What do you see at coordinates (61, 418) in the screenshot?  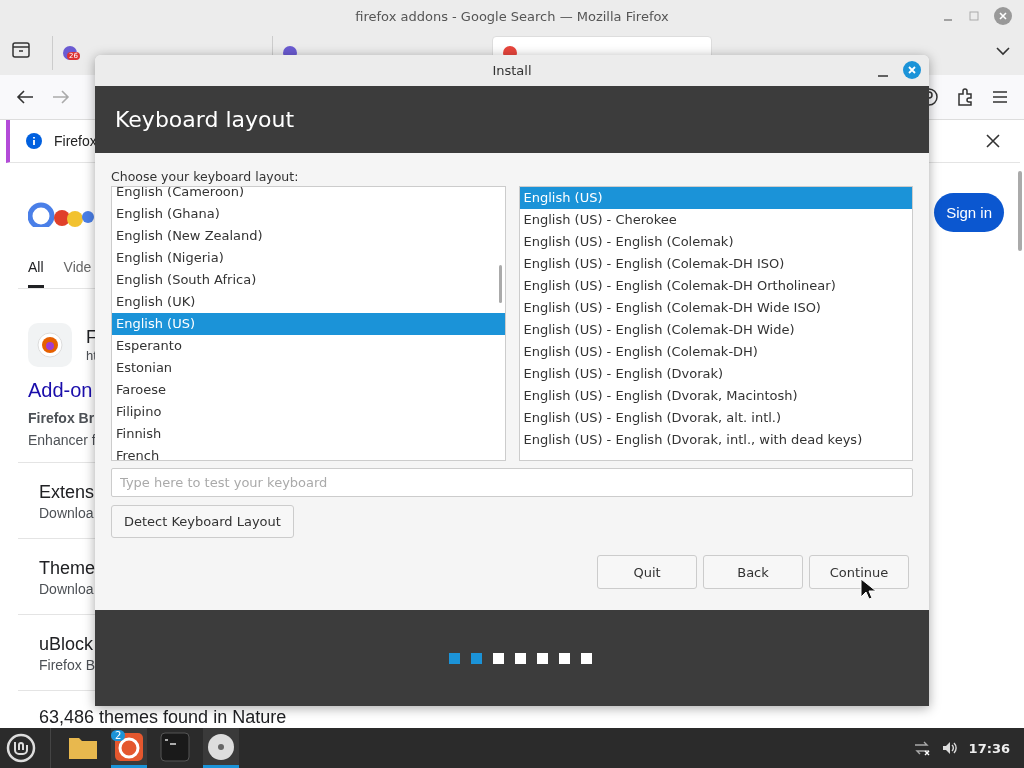 I see `result-snippet: Firefox Br` at bounding box center [61, 418].